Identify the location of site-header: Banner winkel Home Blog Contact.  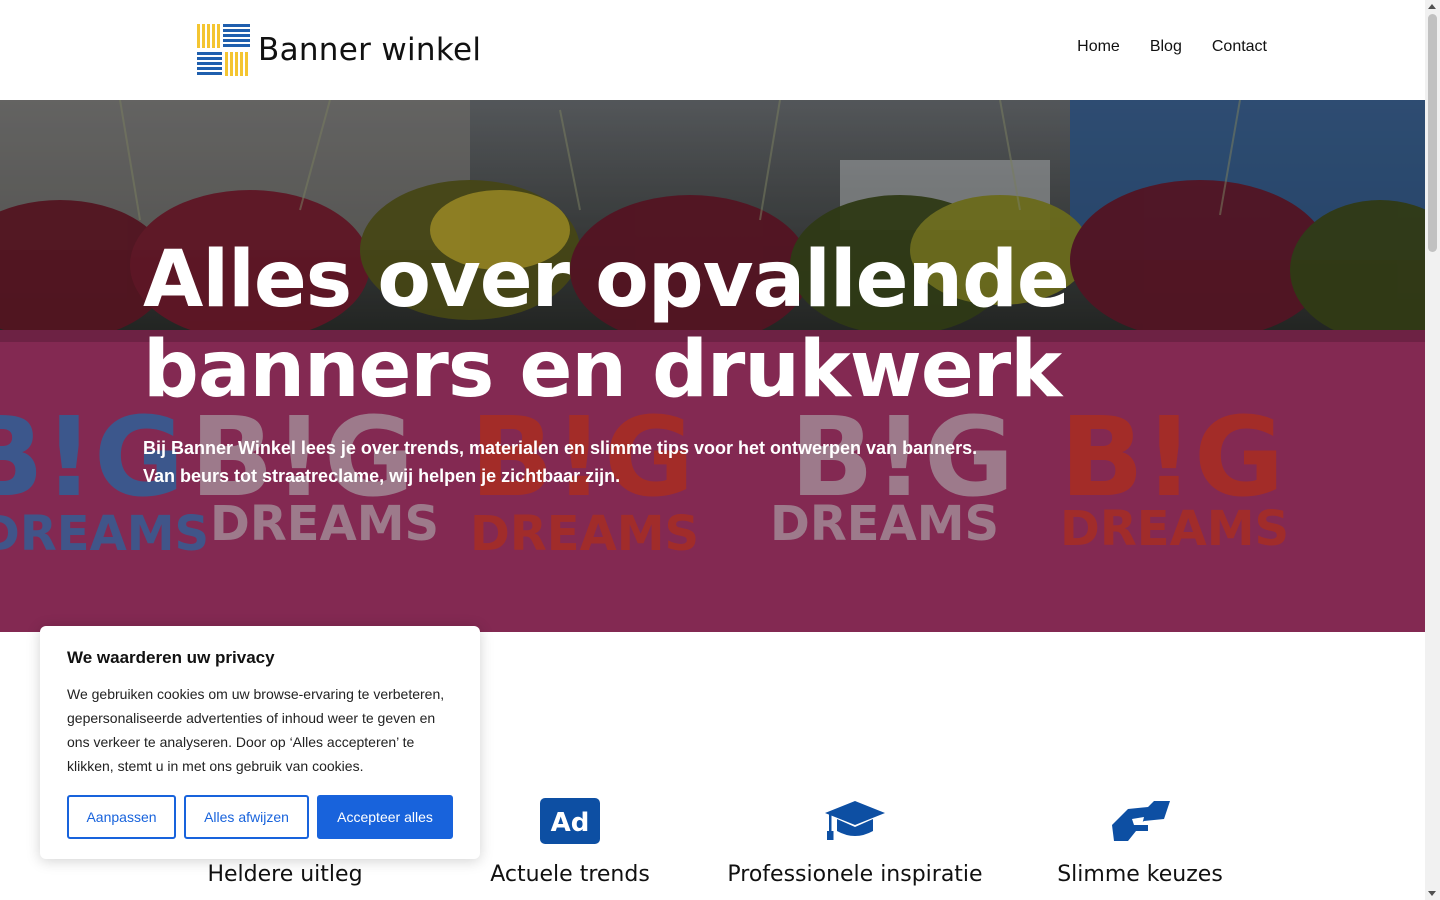
(712, 50).